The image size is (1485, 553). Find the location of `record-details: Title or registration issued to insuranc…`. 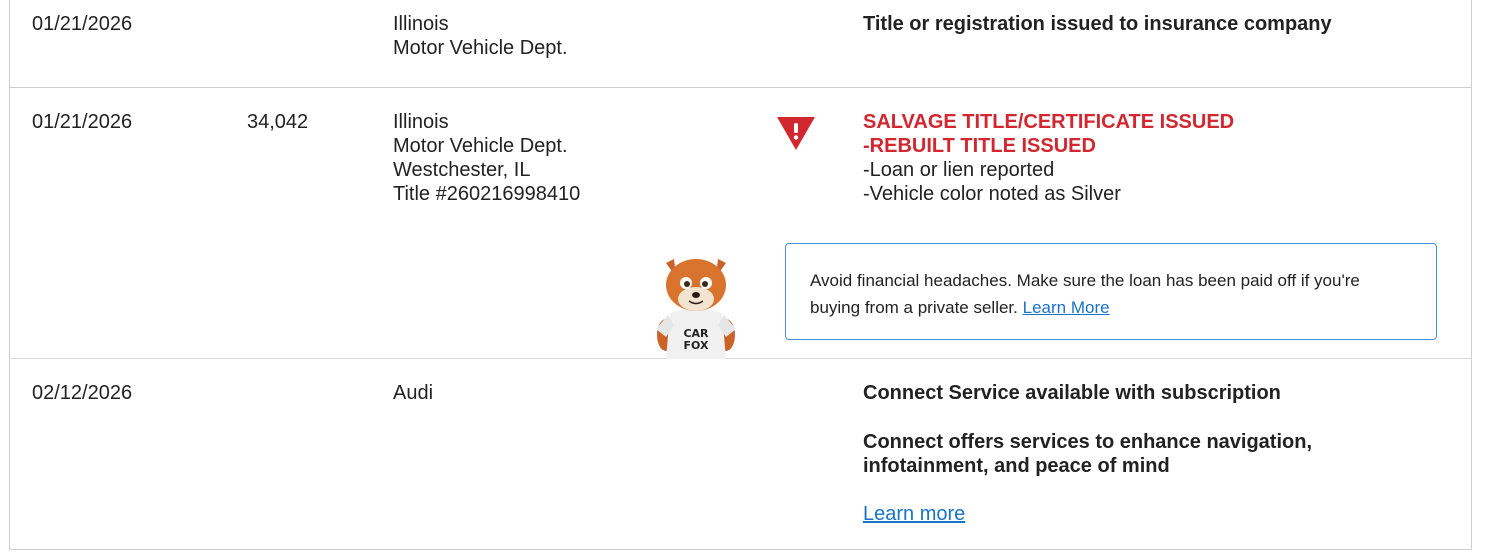

record-details: Title or registration issued to insuranc… is located at coordinates (1143, 24).